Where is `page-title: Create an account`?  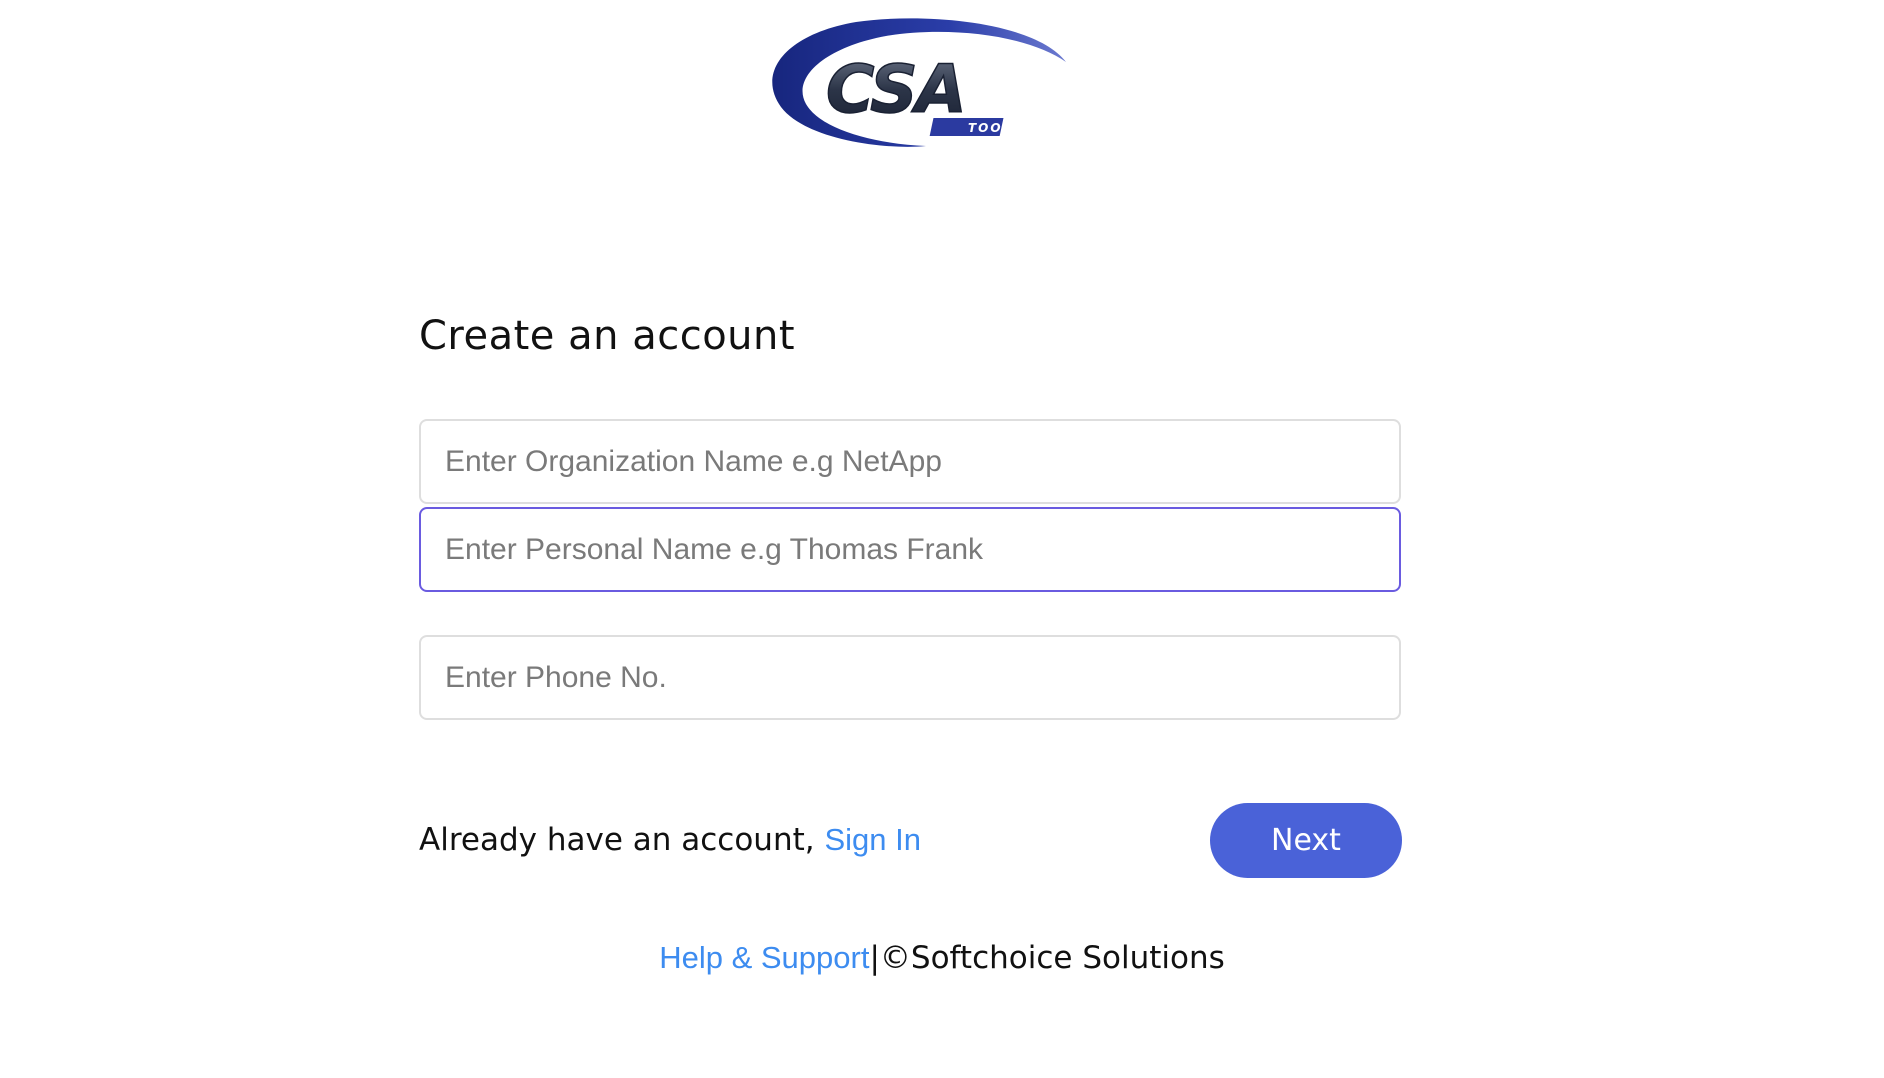
page-title: Create an account is located at coordinates (607, 336).